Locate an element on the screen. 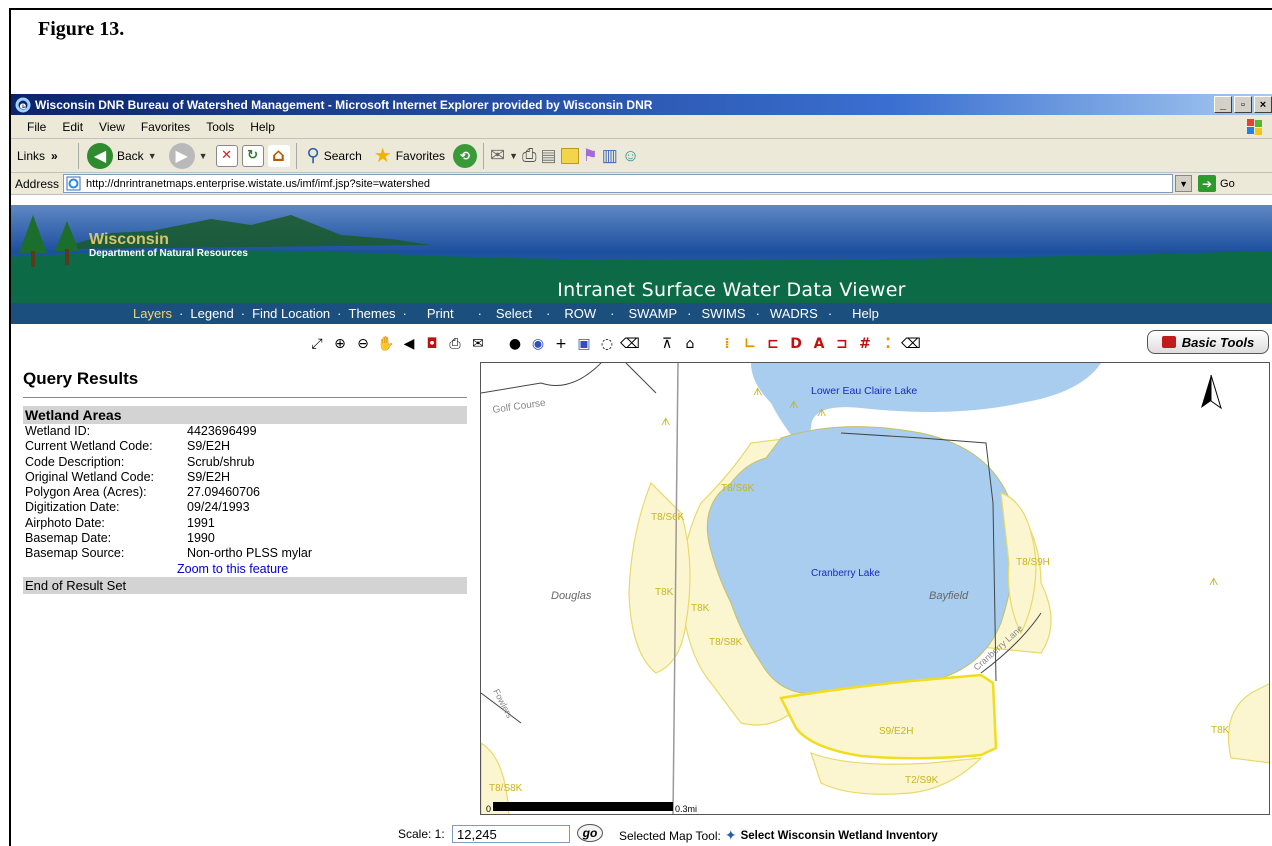 The image size is (1272, 846). minimize-button: _ is located at coordinates (1223, 104).